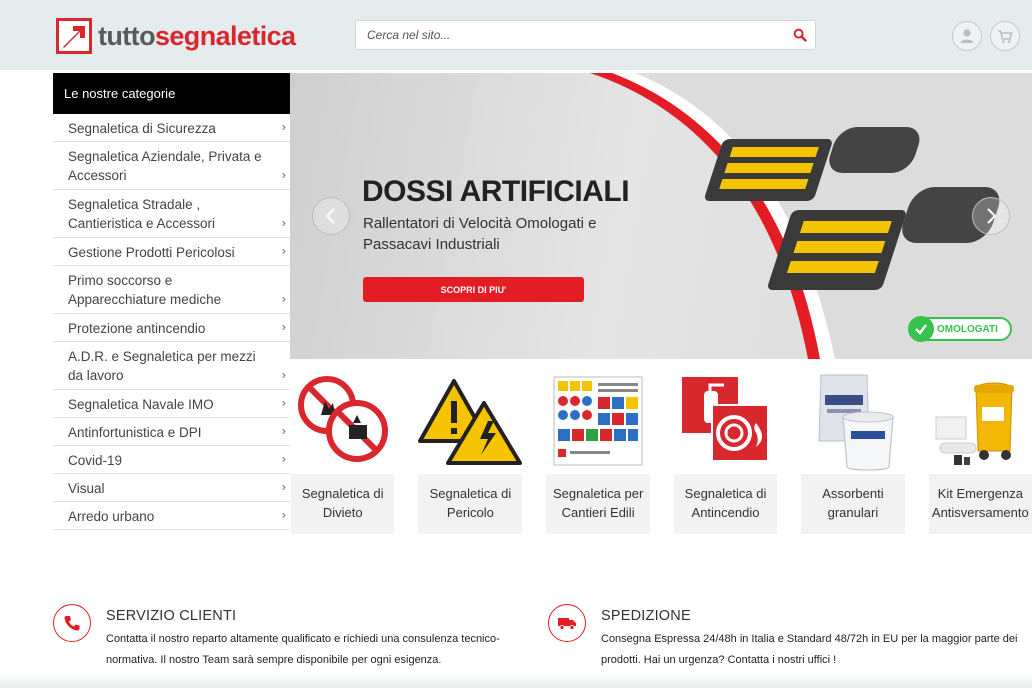 Image resolution: width=1032 pixels, height=688 pixels. Describe the element at coordinates (171, 616) in the screenshot. I see `service-title: SERVIZIO CLIENTI` at that location.